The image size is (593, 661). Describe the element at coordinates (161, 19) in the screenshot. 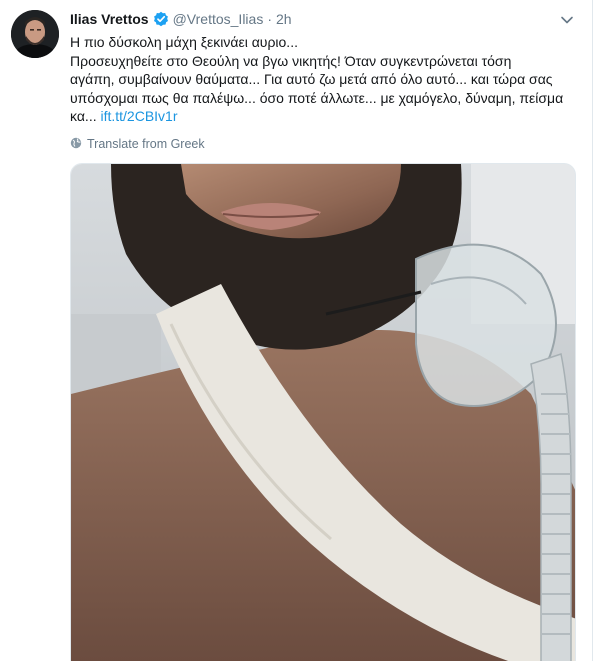

I see `verified-badge-icon` at that location.